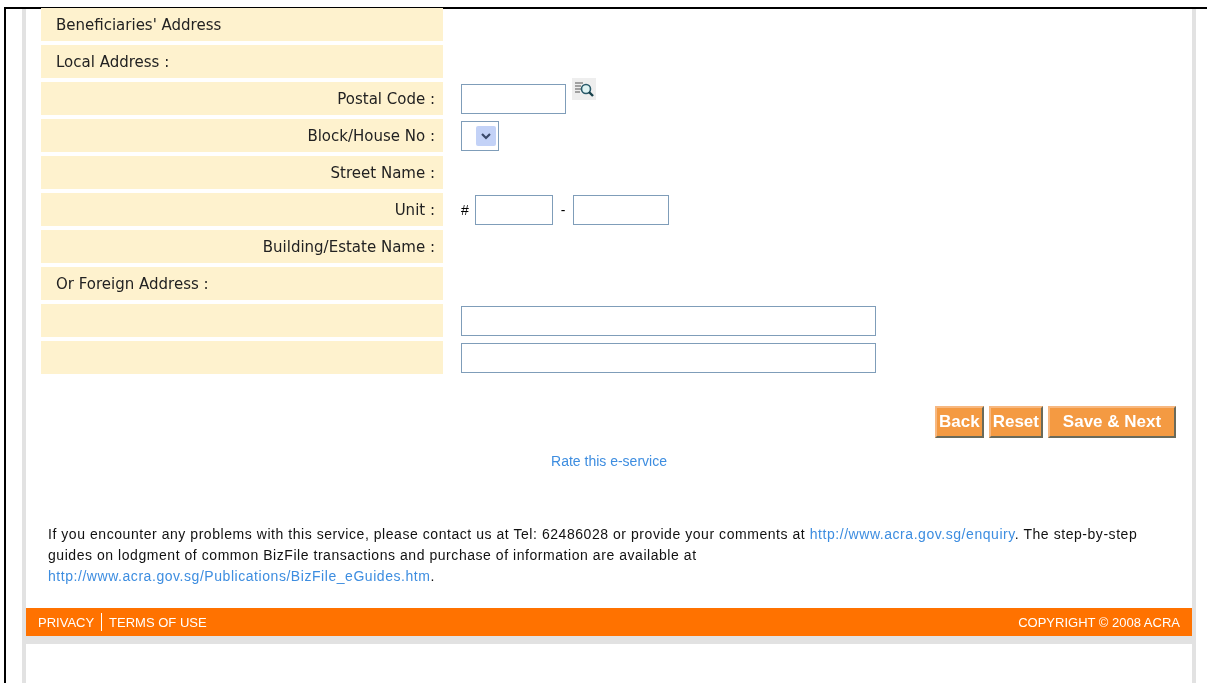  I want to click on footer-link: TERMS OF USE, so click(158, 622).